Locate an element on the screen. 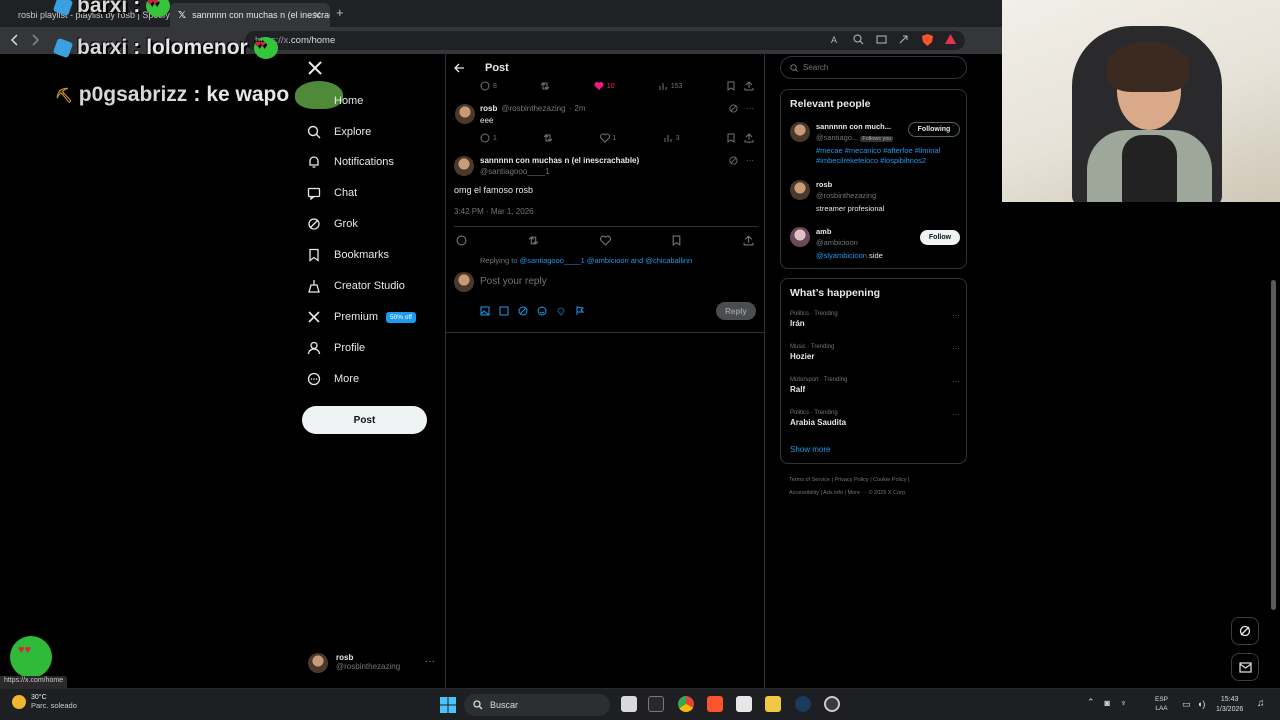 This screenshot has width=1280, height=720. system-tray: ⌃ ◙ ♆ is located at coordinates (1107, 702).